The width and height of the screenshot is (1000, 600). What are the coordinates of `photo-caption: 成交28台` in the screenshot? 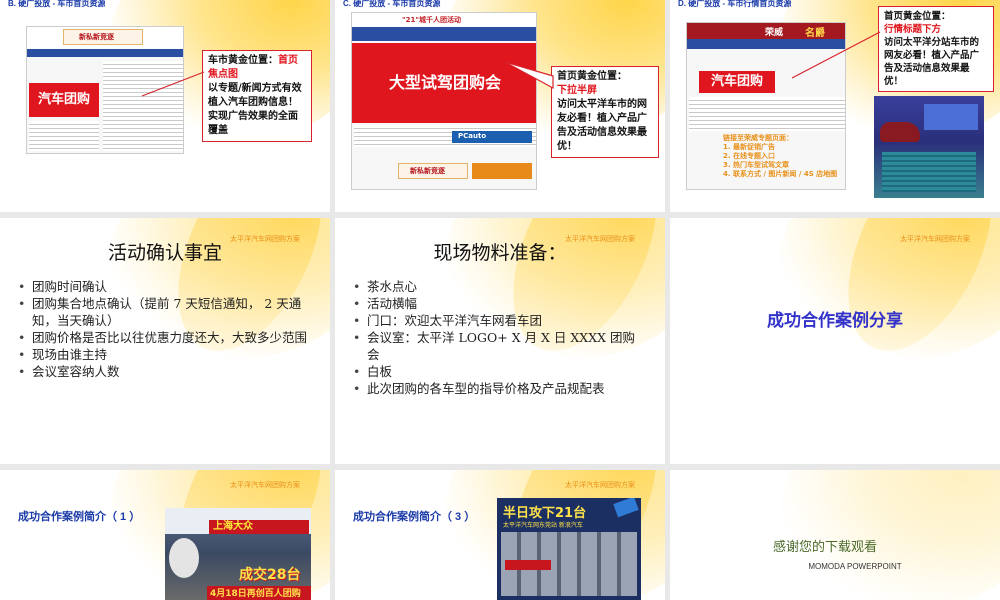 It's located at (270, 575).